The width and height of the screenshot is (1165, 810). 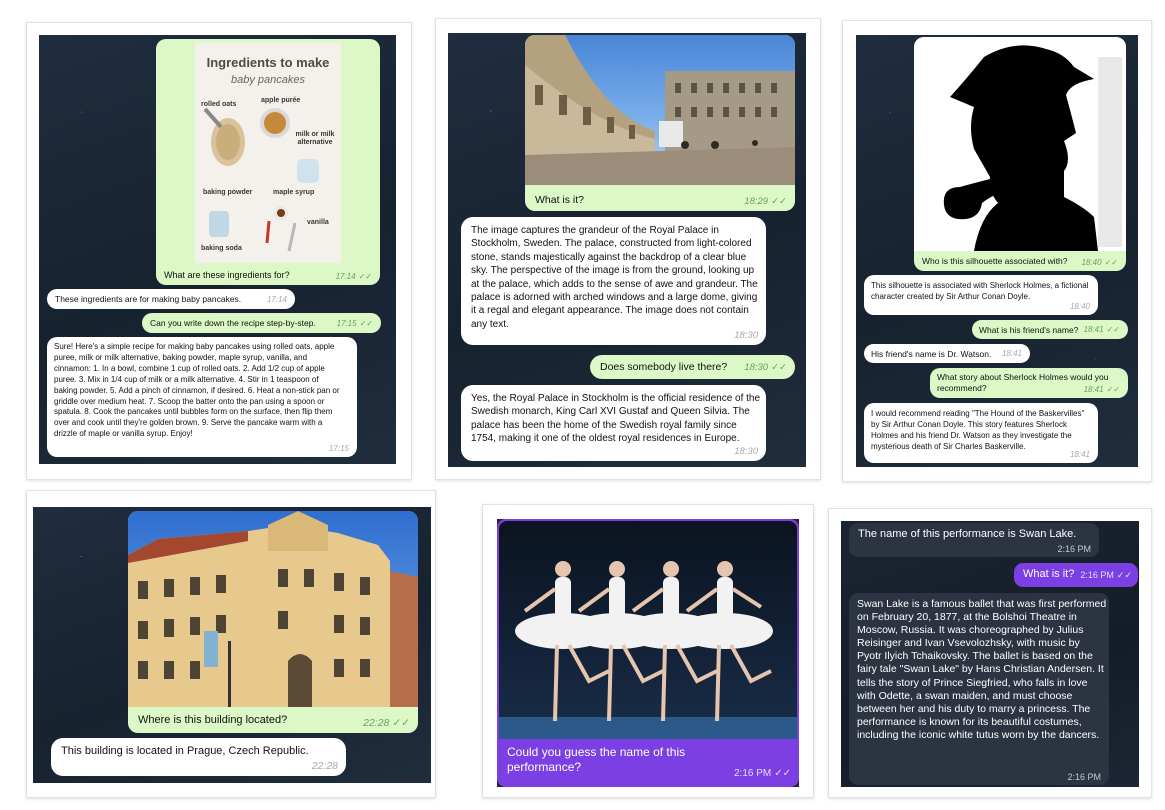 I want to click on silhouette-illustration, so click(x=1032, y=148).